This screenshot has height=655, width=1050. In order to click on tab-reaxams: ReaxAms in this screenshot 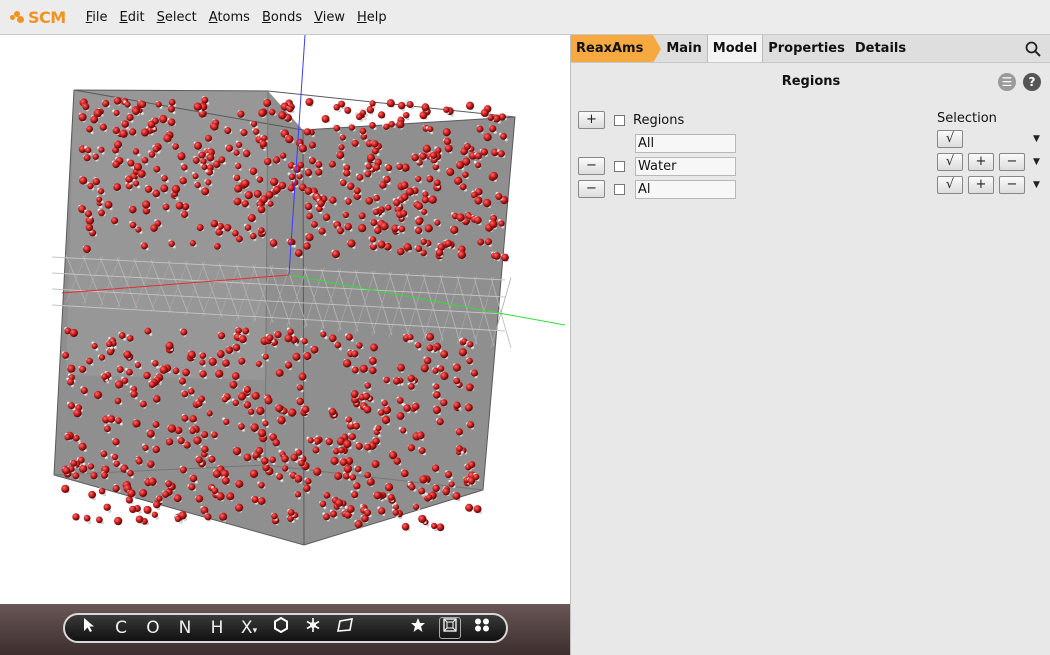, I will do `click(616, 49)`.